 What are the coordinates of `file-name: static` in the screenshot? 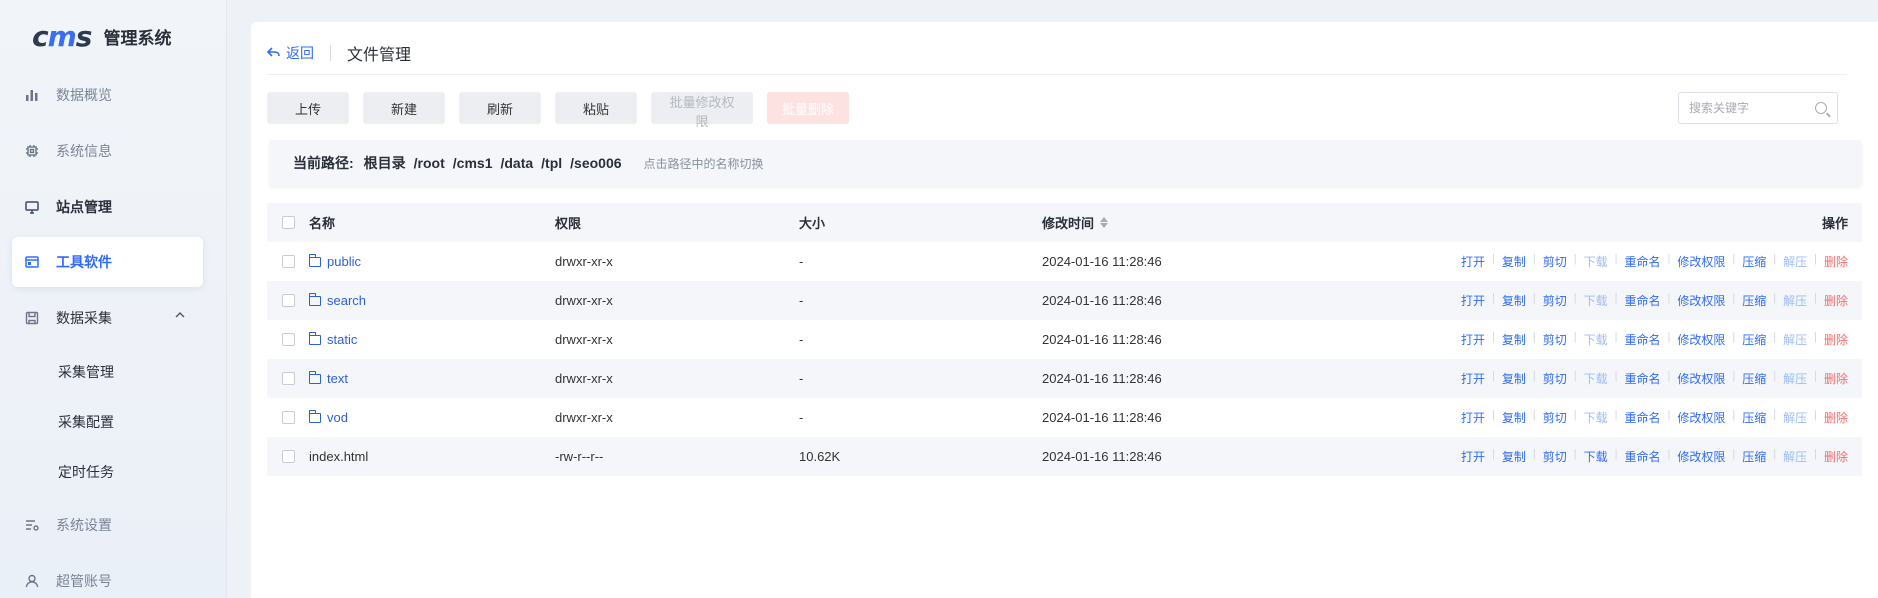 It's located at (342, 339).